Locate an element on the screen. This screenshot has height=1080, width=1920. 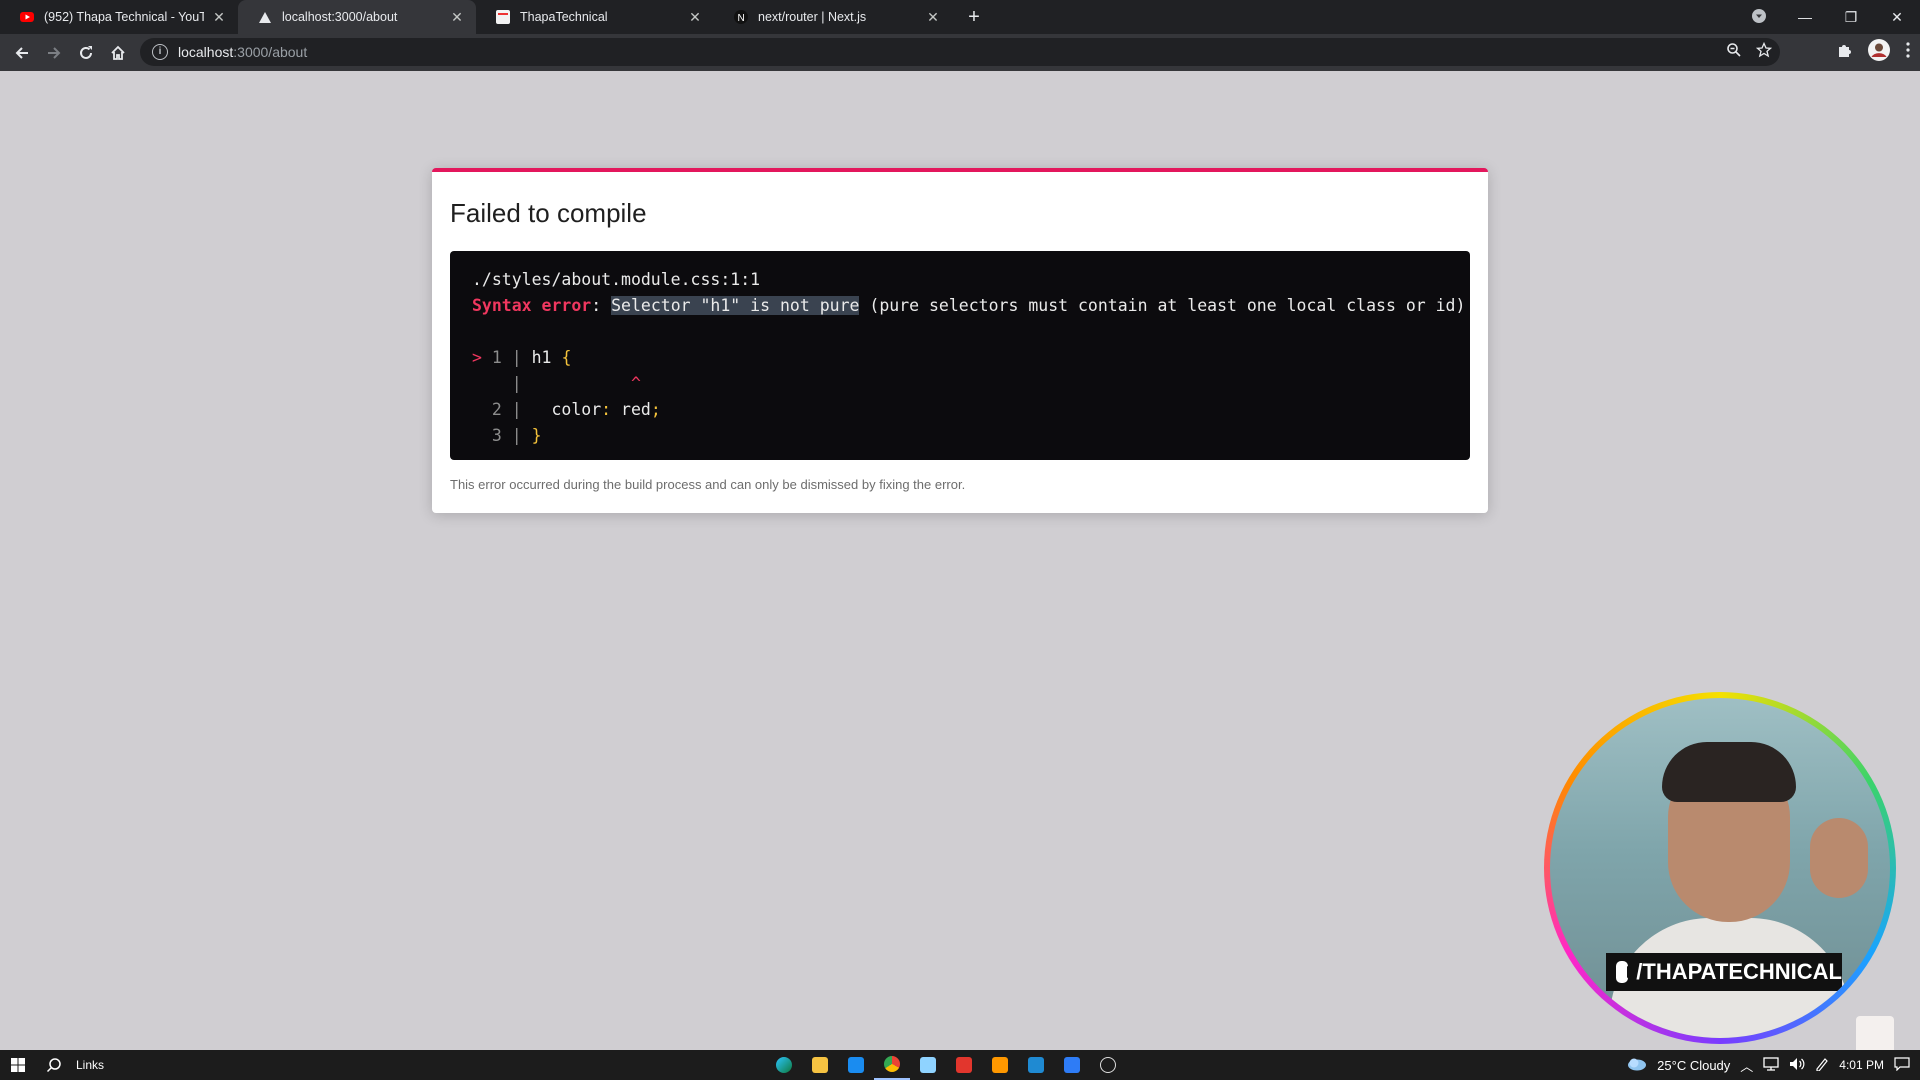
notes-icon is located at coordinates (1072, 1065).